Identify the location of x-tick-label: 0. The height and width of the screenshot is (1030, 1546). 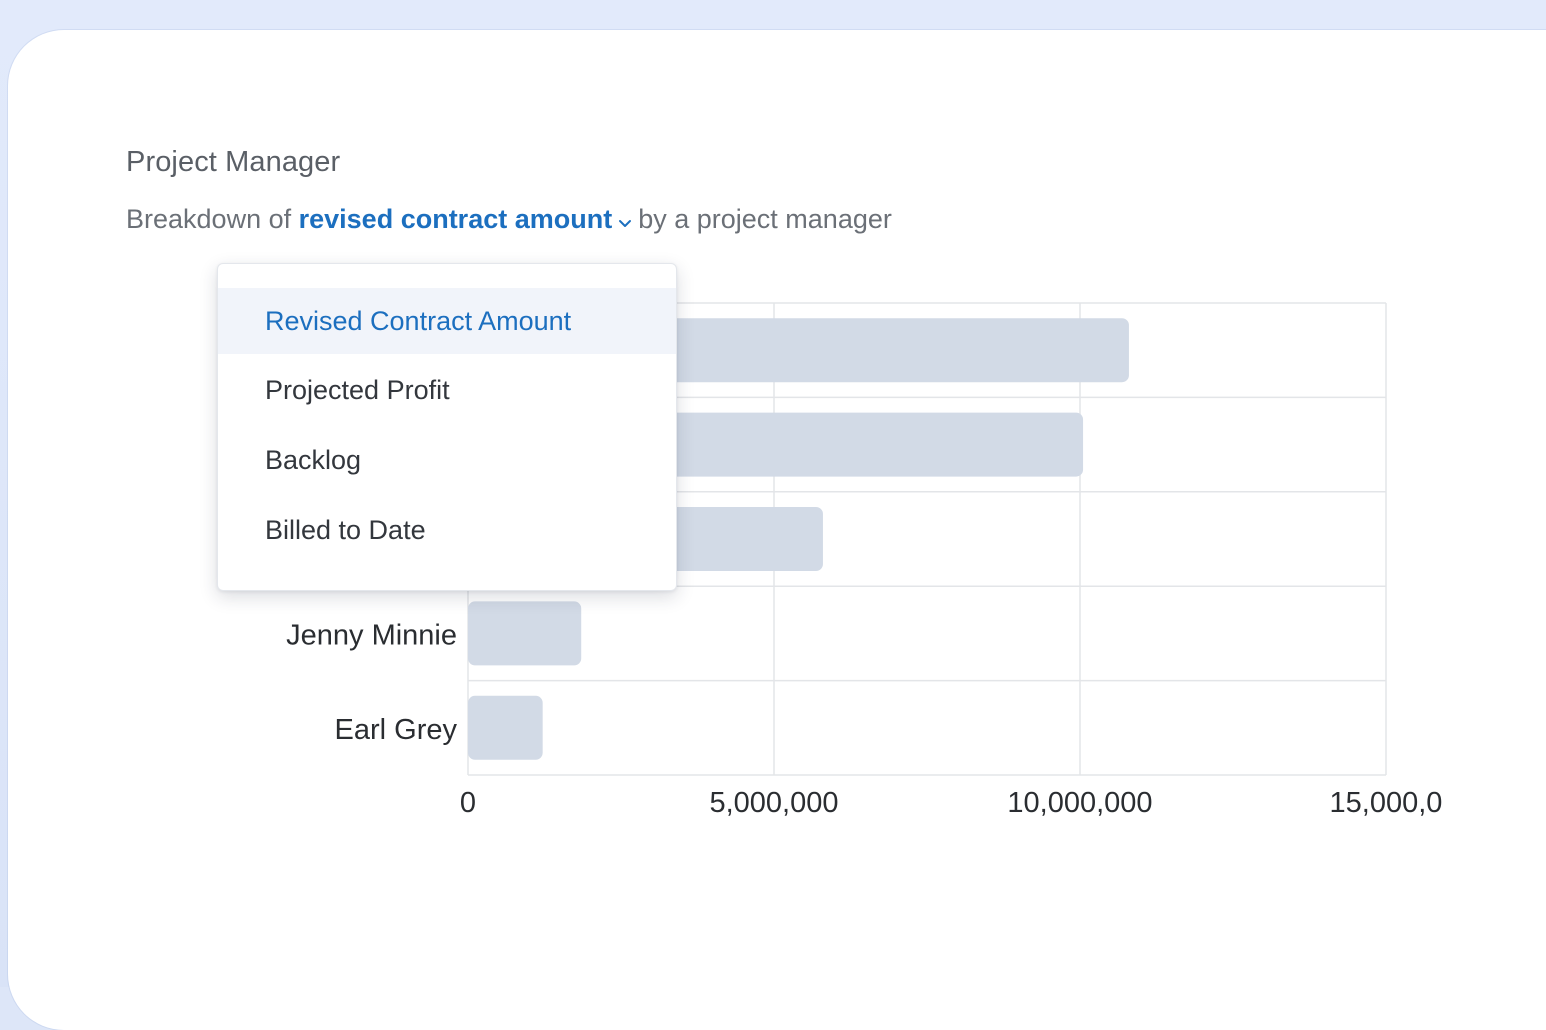
(468, 803).